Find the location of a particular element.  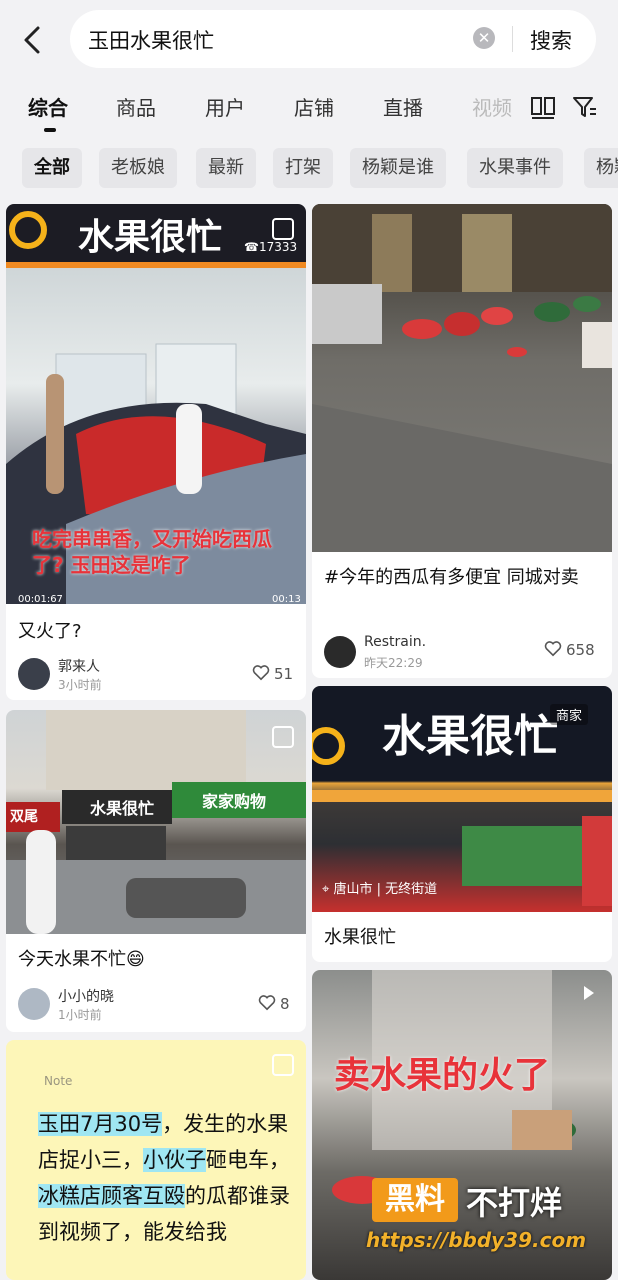

location-text: 唐山市 | 无终街道 is located at coordinates (385, 889).